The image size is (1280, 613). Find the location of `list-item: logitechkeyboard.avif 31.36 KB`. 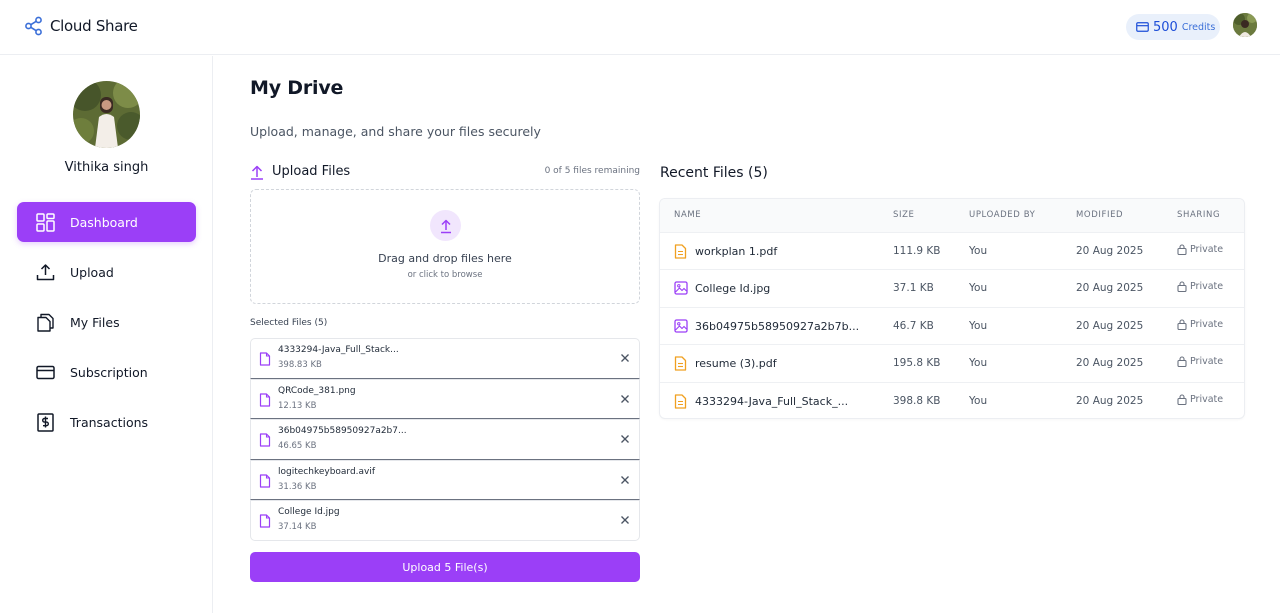

list-item: logitechkeyboard.avif 31.36 KB is located at coordinates (445, 480).